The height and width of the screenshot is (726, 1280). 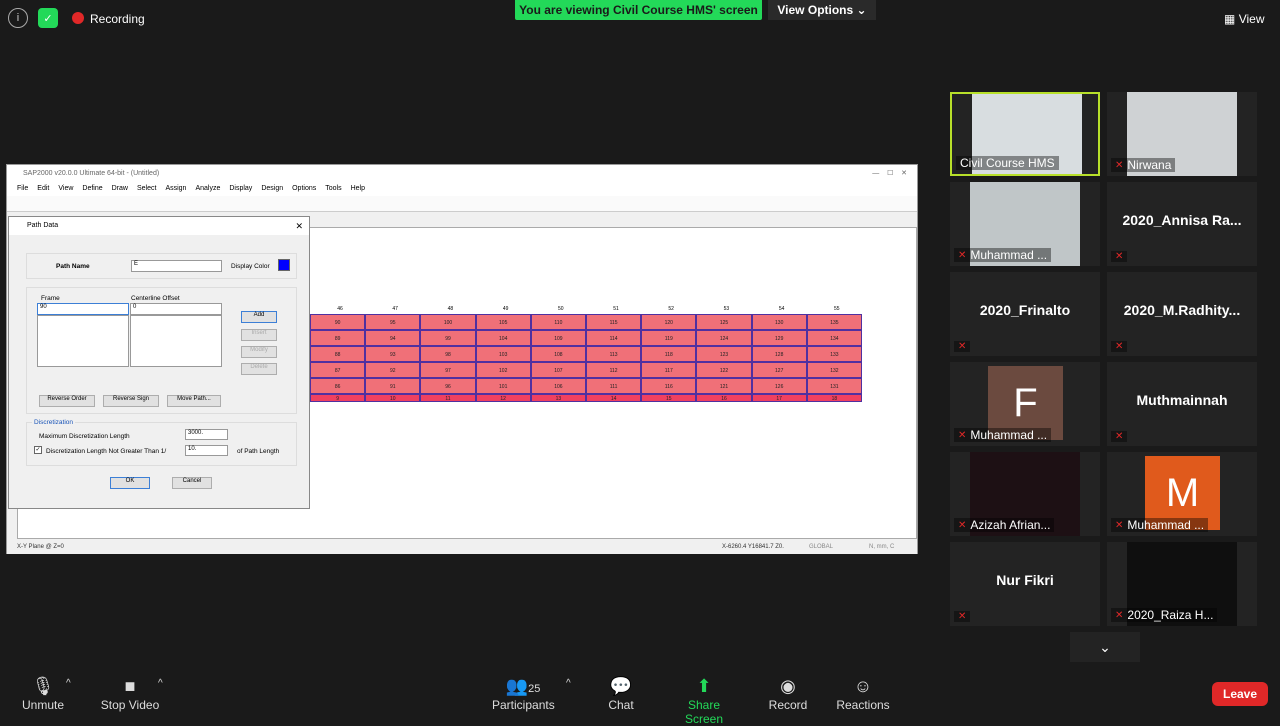 I want to click on sap-toolbar, so click(x=462, y=204).